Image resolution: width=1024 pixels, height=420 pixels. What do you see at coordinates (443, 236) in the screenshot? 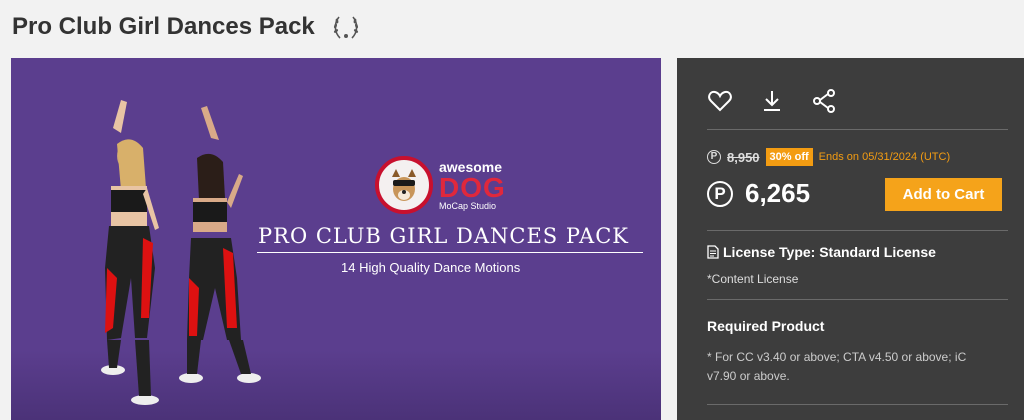
I see `banner-title: PRO CLUB GIRL DANCES PACK` at bounding box center [443, 236].